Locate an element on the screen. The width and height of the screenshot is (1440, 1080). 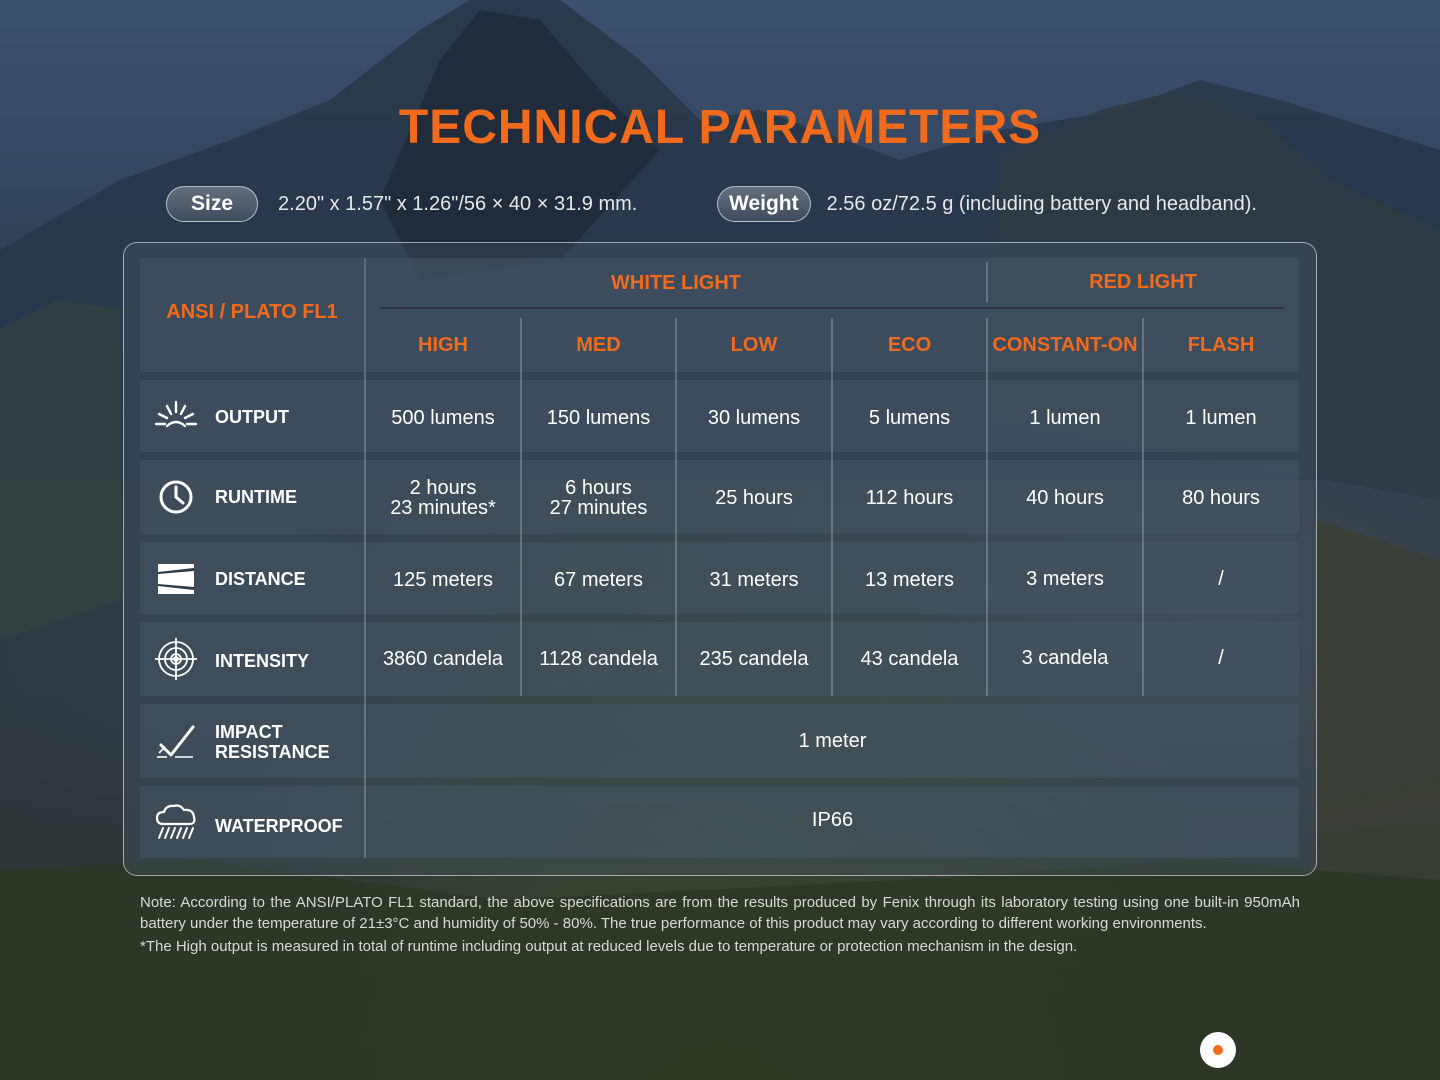
runtime-high-line1: 2 hours is located at coordinates (443, 488).